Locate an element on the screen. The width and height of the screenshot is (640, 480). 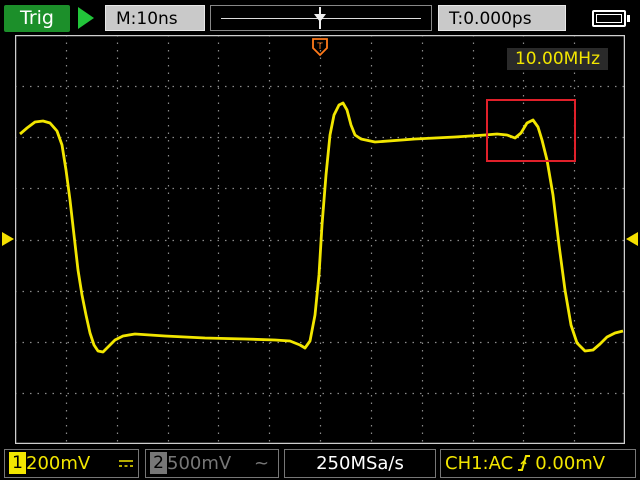
trigger-time-readout: T:0.000ps is located at coordinates (502, 18).